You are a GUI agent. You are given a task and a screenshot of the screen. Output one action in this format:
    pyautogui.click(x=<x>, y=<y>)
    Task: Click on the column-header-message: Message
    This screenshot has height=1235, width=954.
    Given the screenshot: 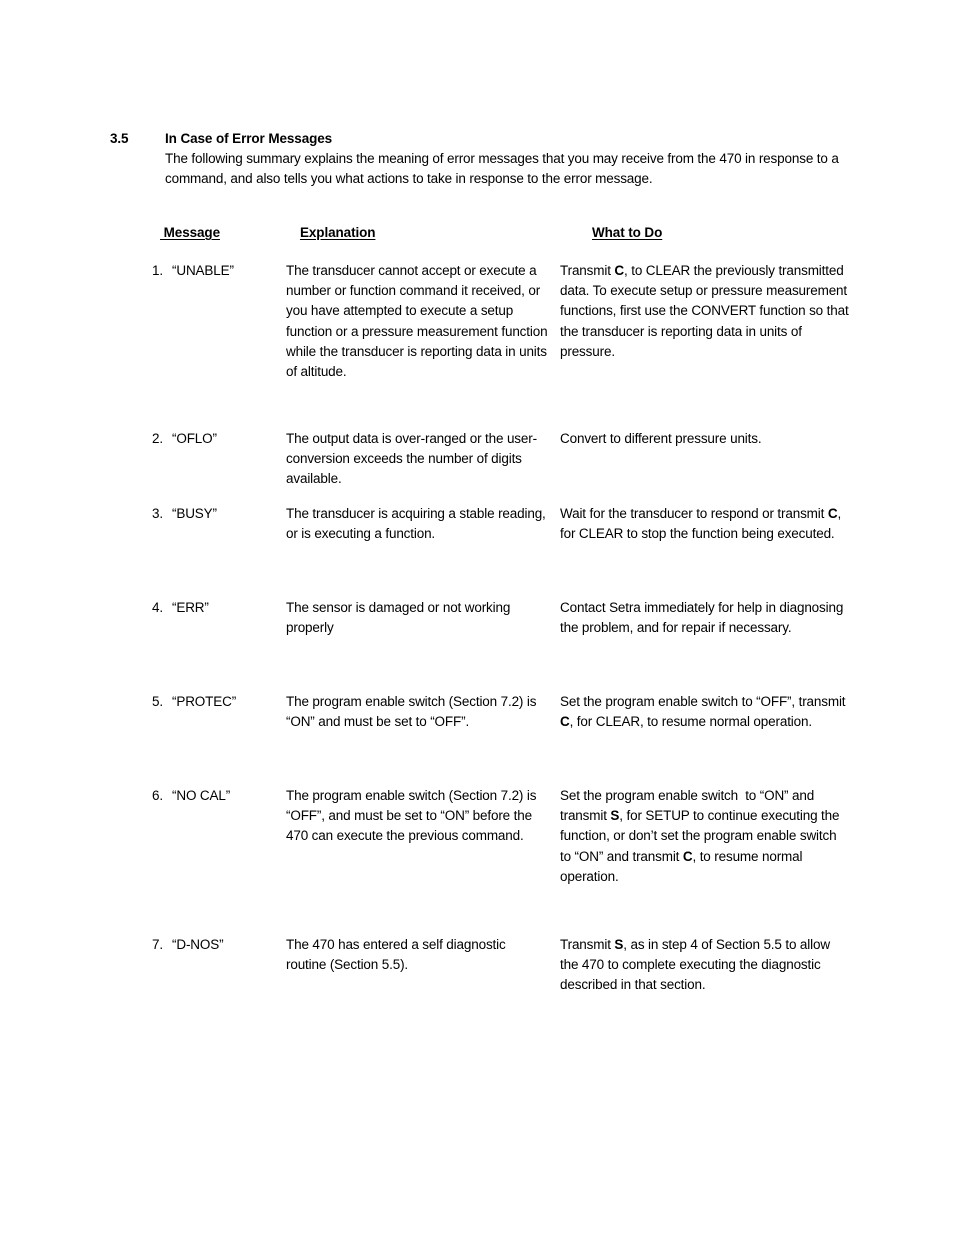 What is the action you would take?
    pyautogui.click(x=190, y=232)
    